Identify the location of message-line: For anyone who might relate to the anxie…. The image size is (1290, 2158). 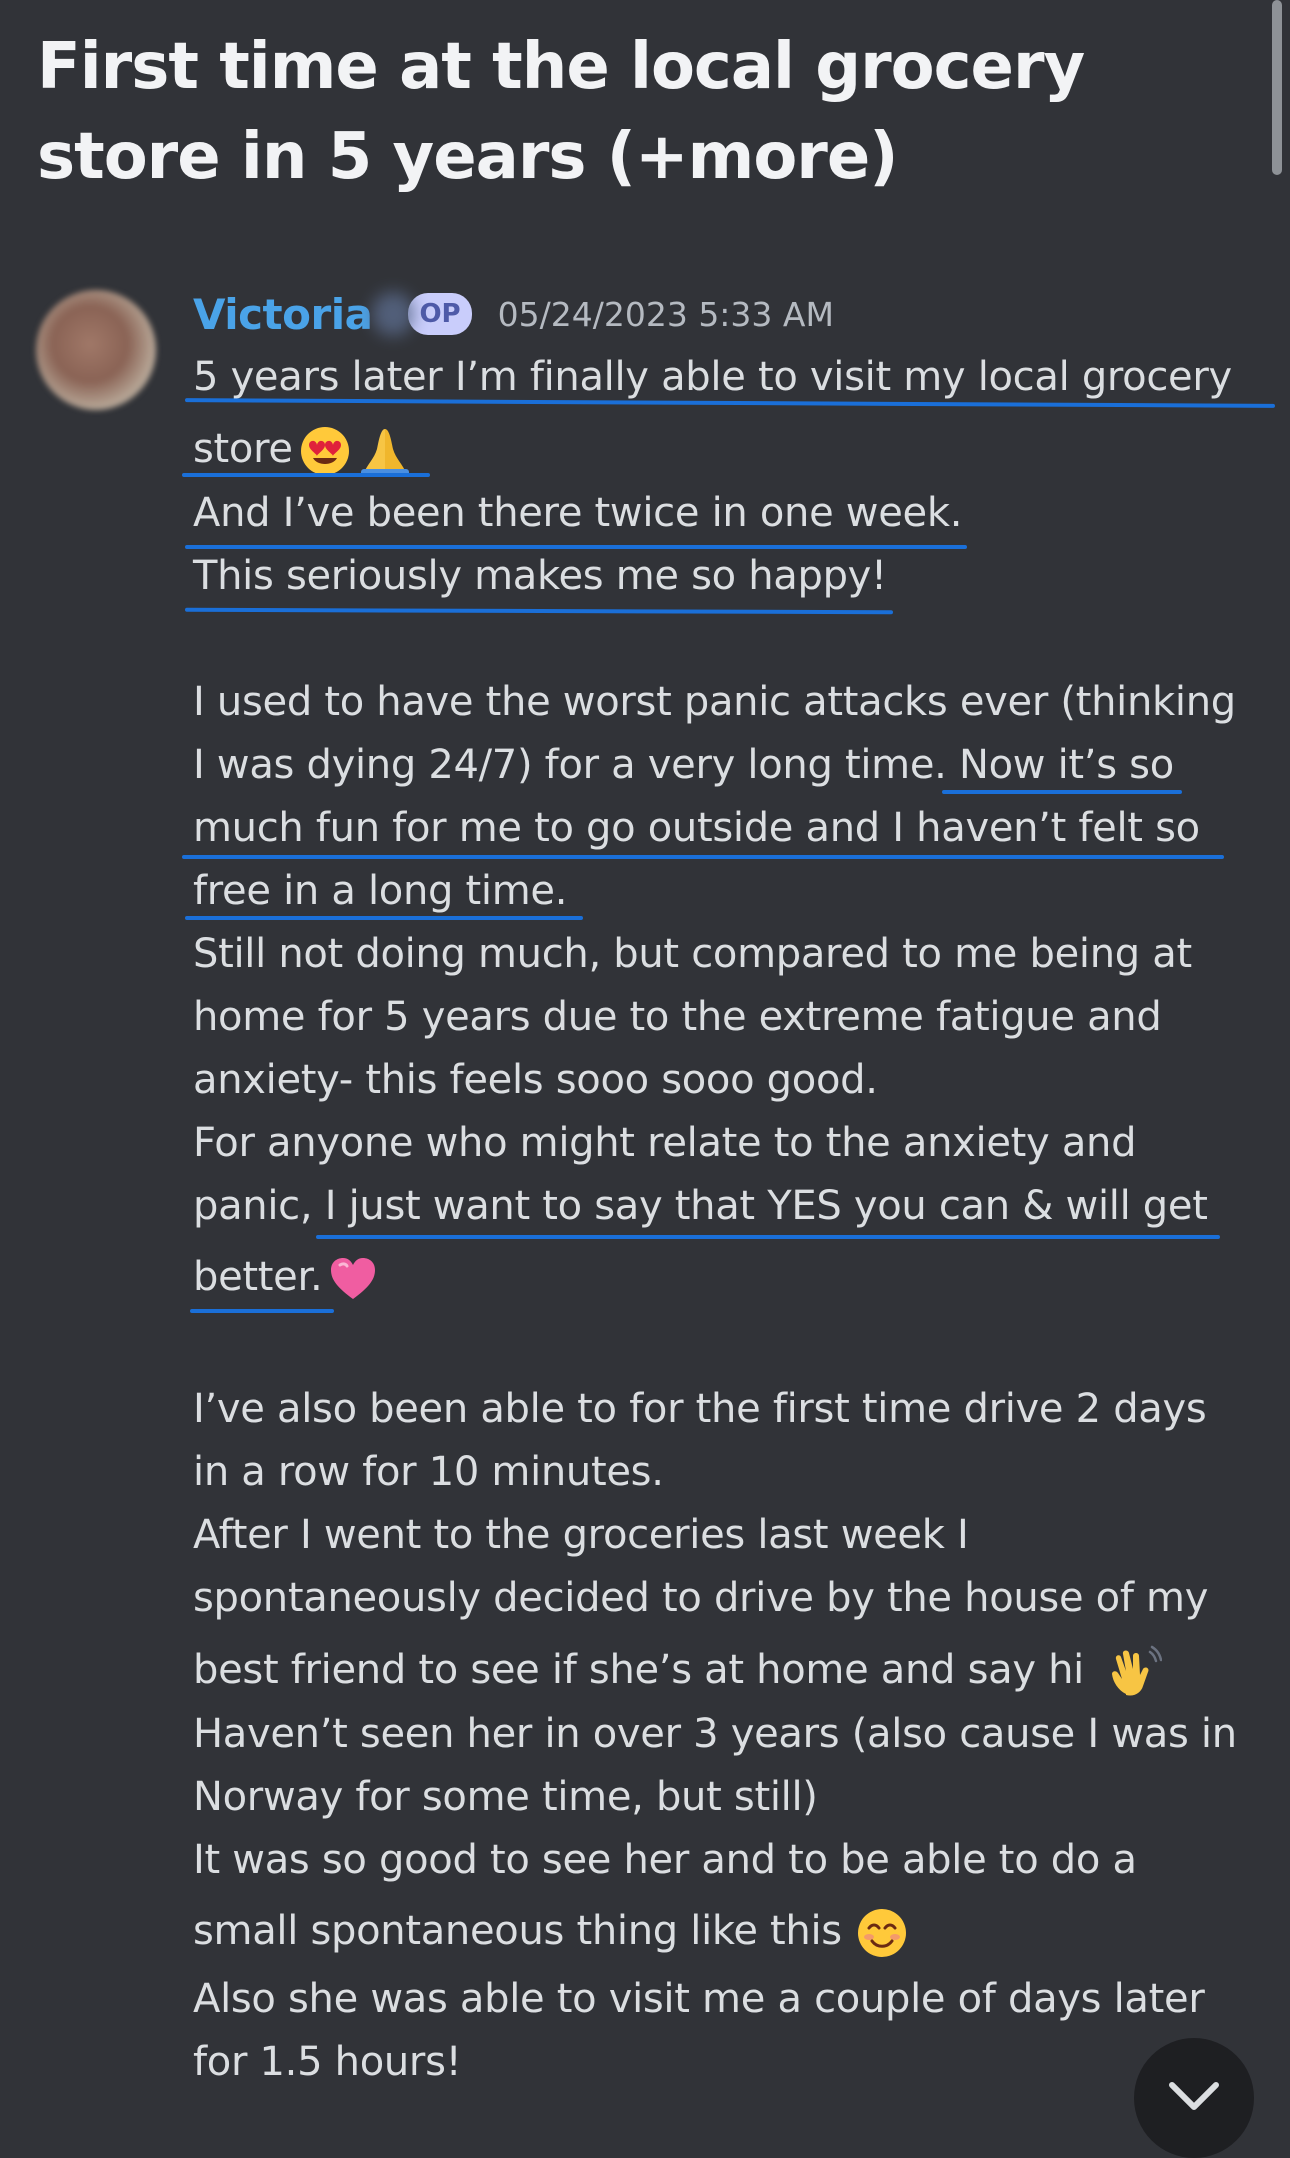
(665, 1143).